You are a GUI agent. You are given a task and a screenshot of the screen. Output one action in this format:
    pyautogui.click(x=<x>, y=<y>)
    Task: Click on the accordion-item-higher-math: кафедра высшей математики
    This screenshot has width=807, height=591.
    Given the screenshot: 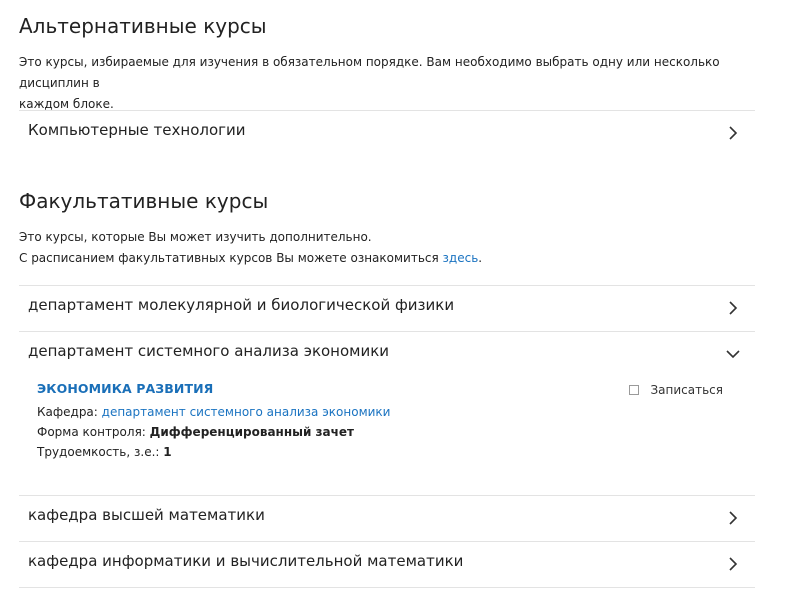 What is the action you would take?
    pyautogui.click(x=387, y=518)
    